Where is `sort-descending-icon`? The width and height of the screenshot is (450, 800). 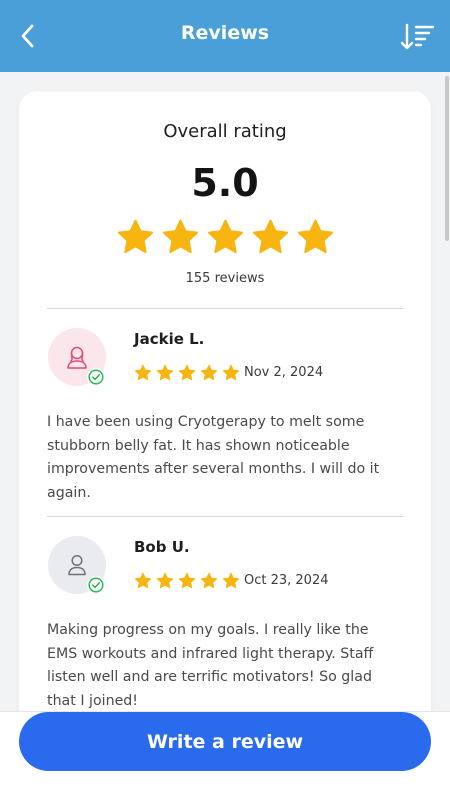
sort-descending-icon is located at coordinates (418, 36).